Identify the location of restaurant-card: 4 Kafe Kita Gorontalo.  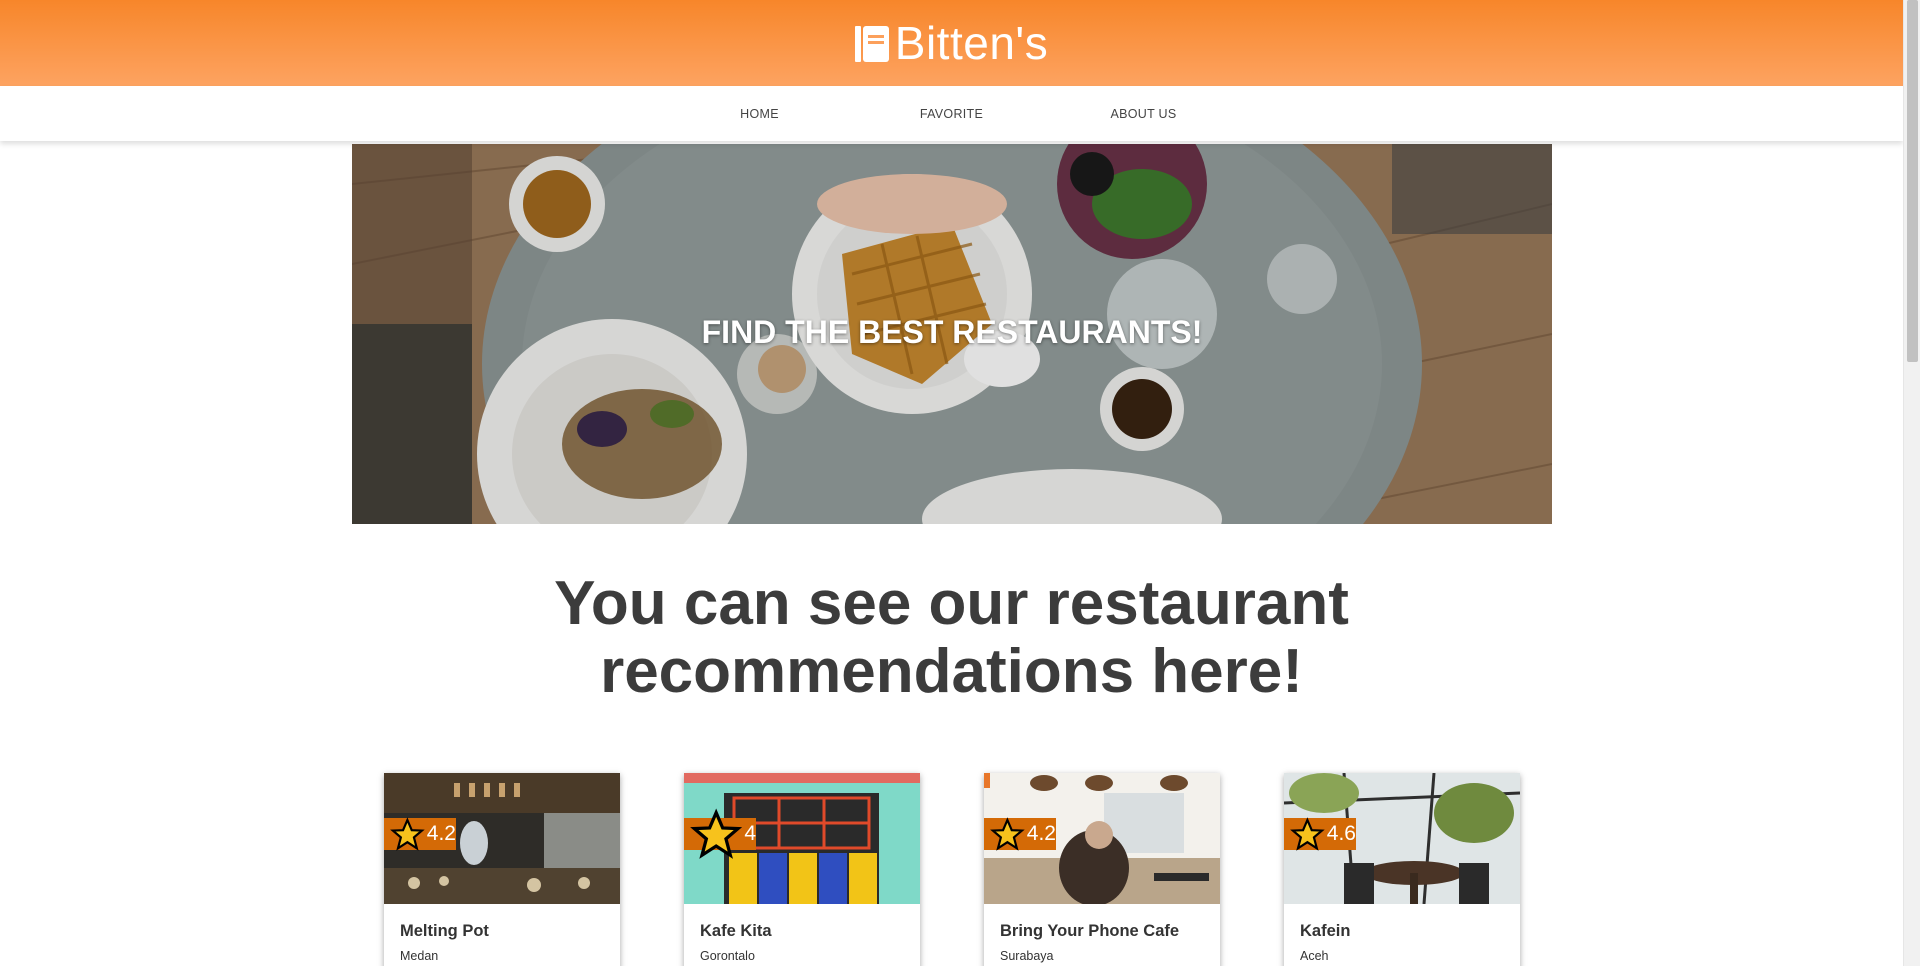
(802, 869).